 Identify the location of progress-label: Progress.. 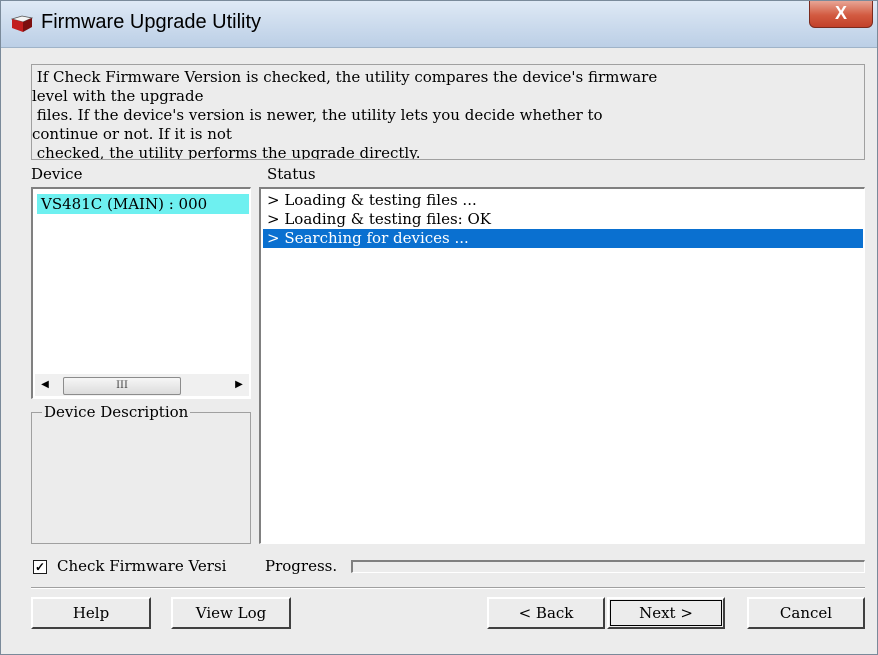
(301, 566).